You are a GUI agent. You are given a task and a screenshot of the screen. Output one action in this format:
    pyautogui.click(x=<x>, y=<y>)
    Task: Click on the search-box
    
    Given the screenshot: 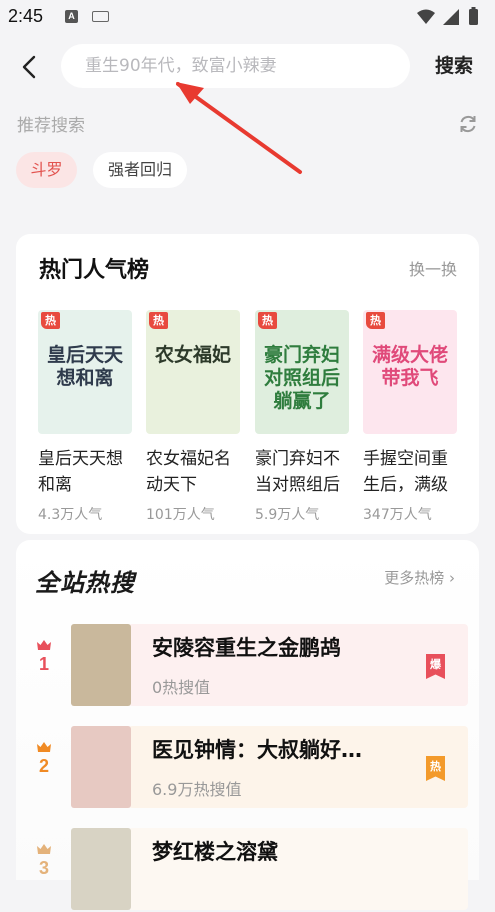 What is the action you would take?
    pyautogui.click(x=235, y=66)
    